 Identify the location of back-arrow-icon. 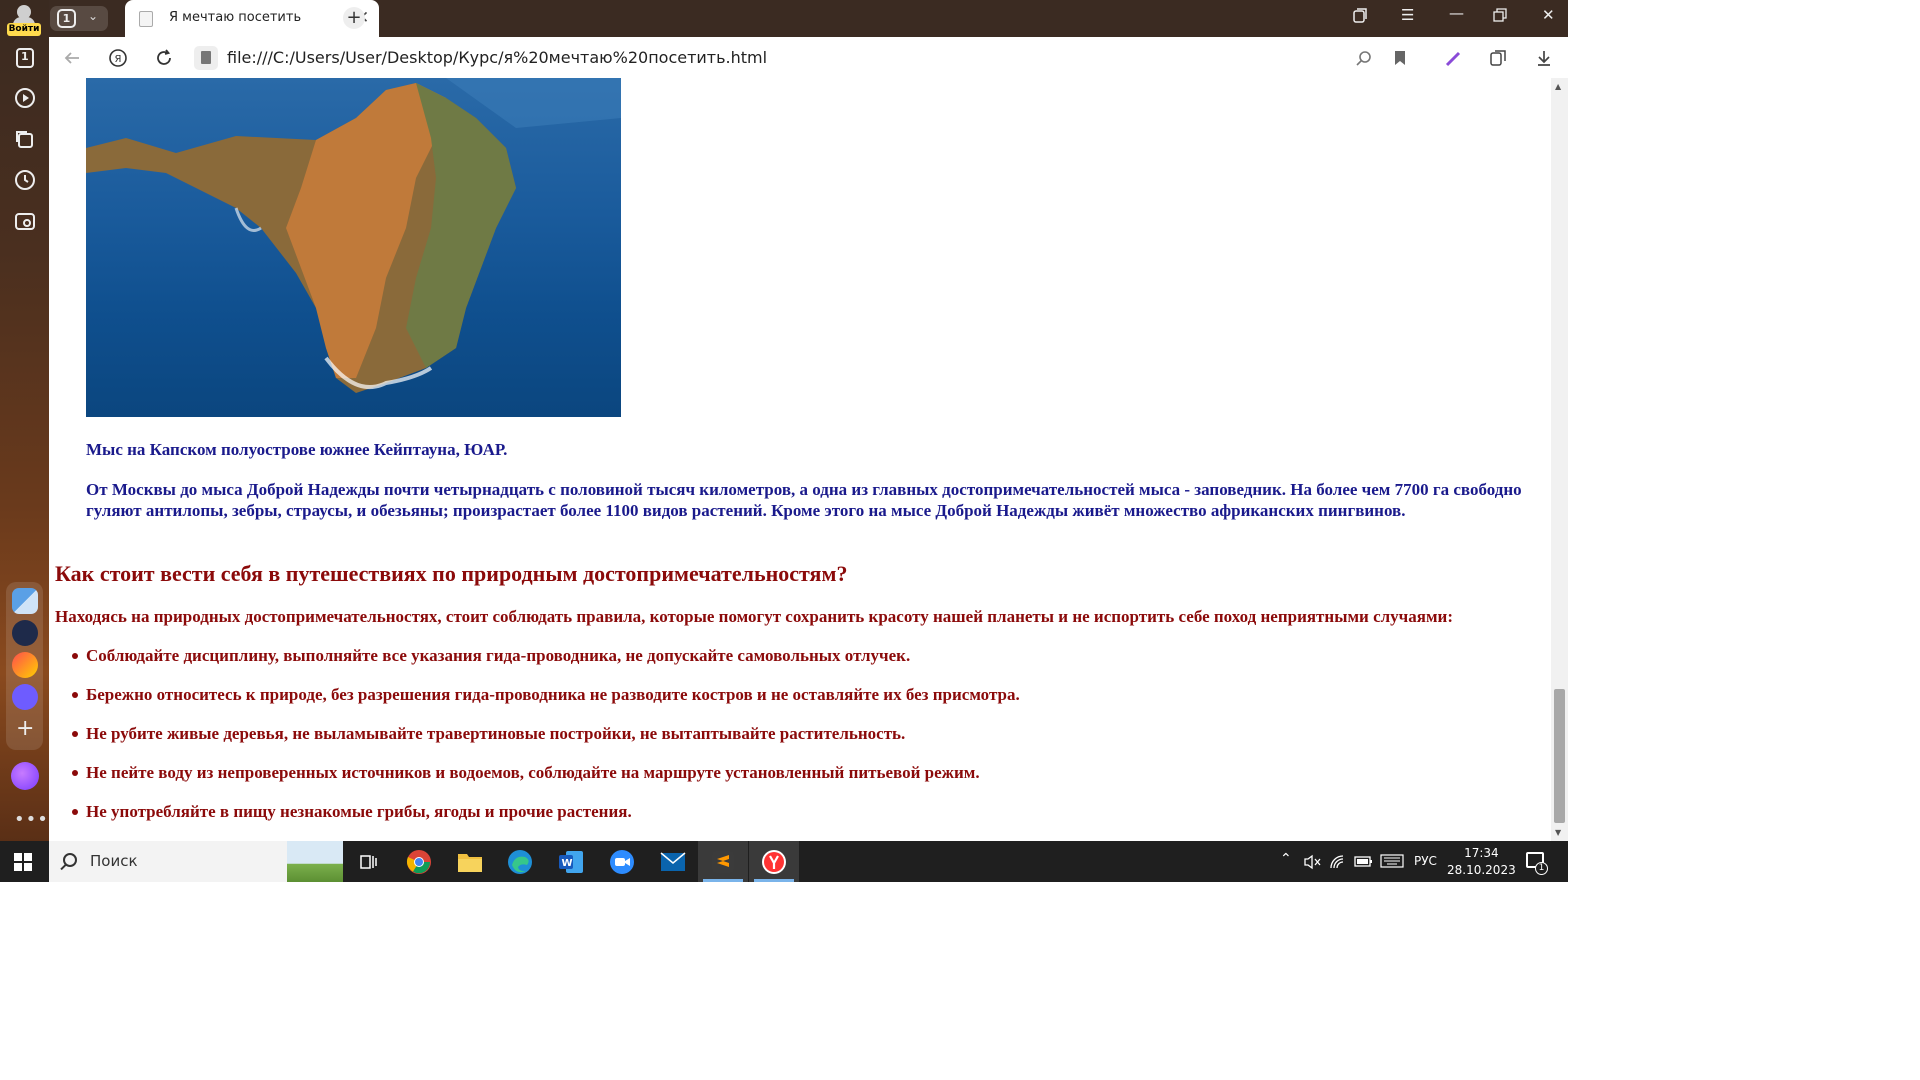
(72, 58).